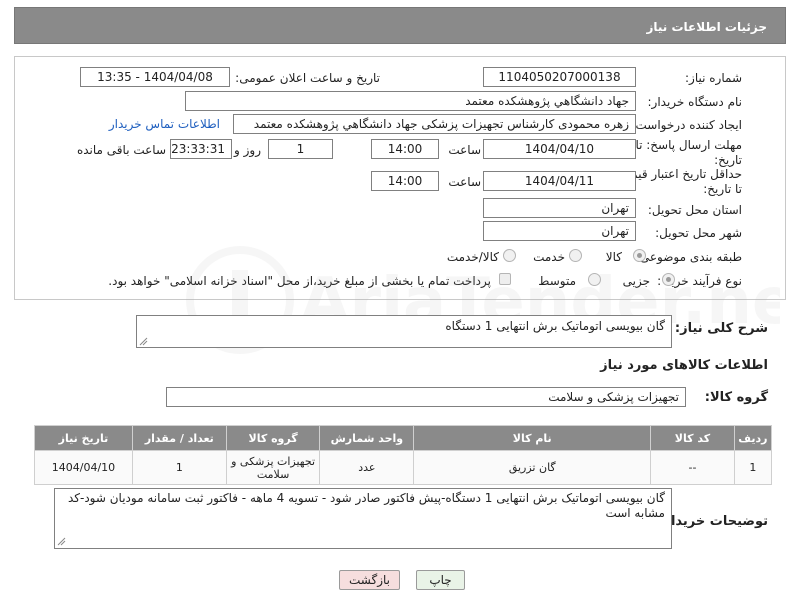  I want to click on col-date: تاریخ نیاز, so click(83, 438).